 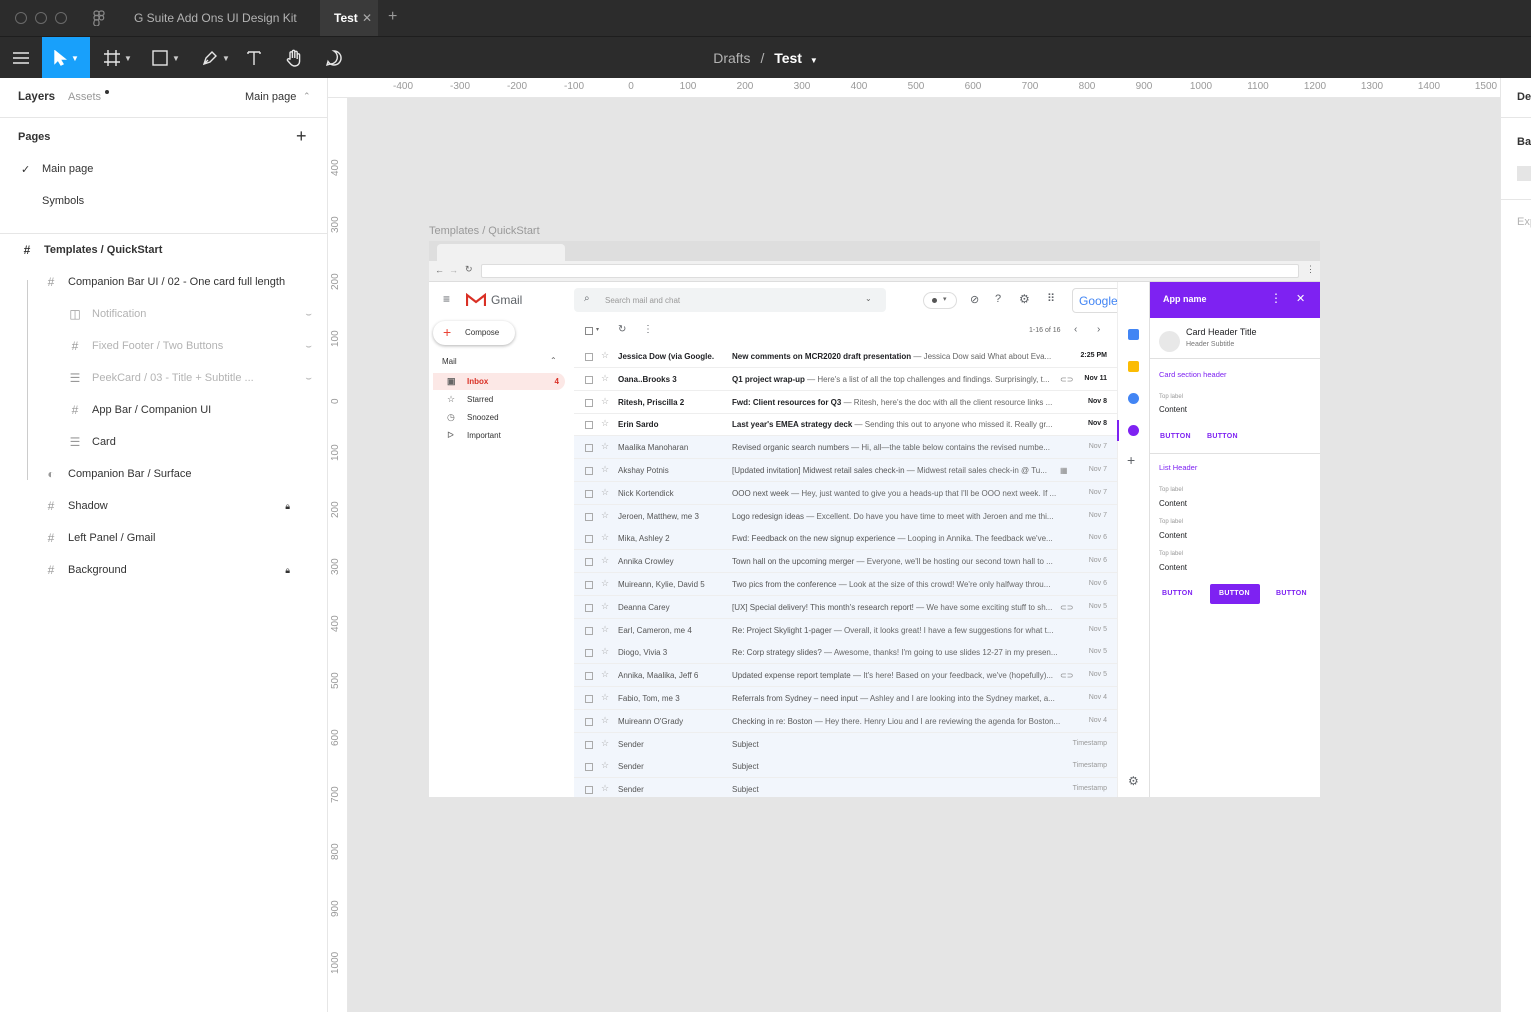 What do you see at coordinates (792, 425) in the screenshot?
I see `email-subject: Last year's EMEA strategy deck` at bounding box center [792, 425].